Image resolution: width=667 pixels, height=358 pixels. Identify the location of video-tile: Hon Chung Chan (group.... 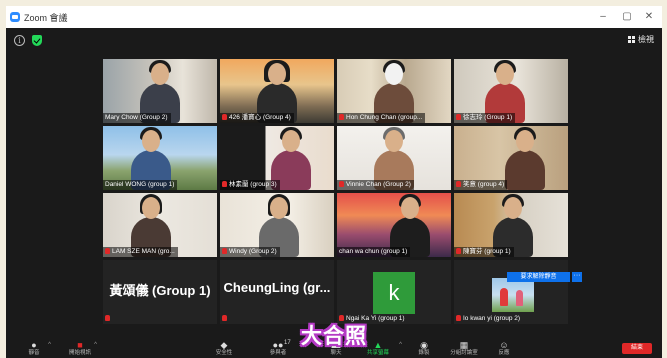
(394, 91).